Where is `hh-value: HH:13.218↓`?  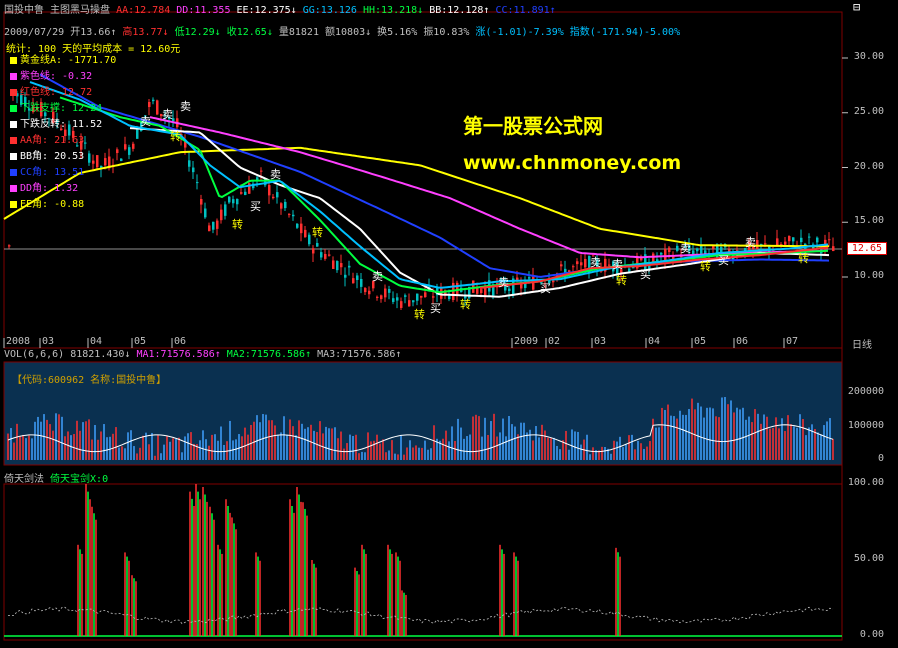
hh-value: HH:13.218↓ is located at coordinates (393, 10).